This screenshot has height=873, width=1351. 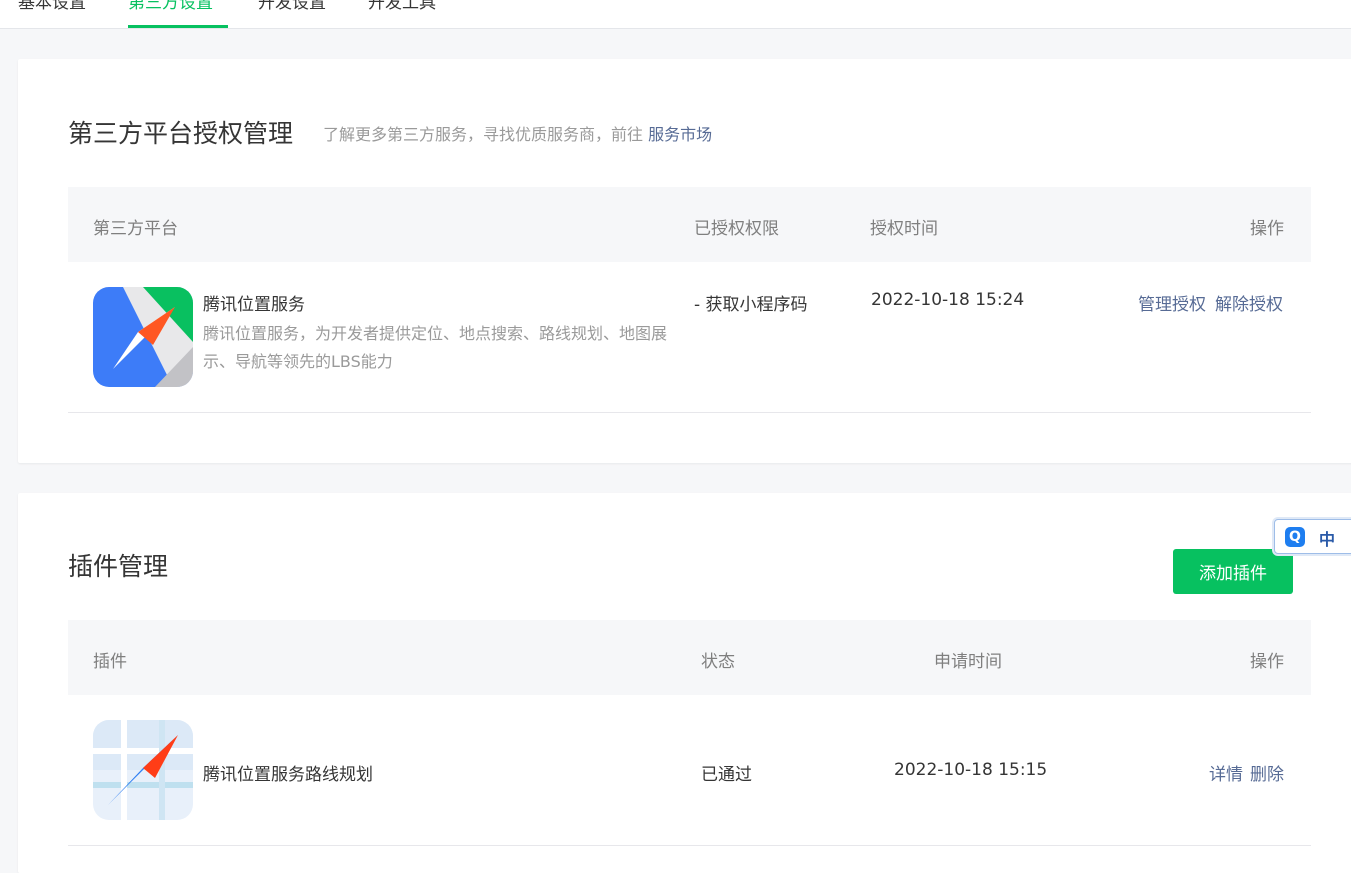 What do you see at coordinates (1327, 538) in the screenshot?
I see `ime-mode-toggle: 中` at bounding box center [1327, 538].